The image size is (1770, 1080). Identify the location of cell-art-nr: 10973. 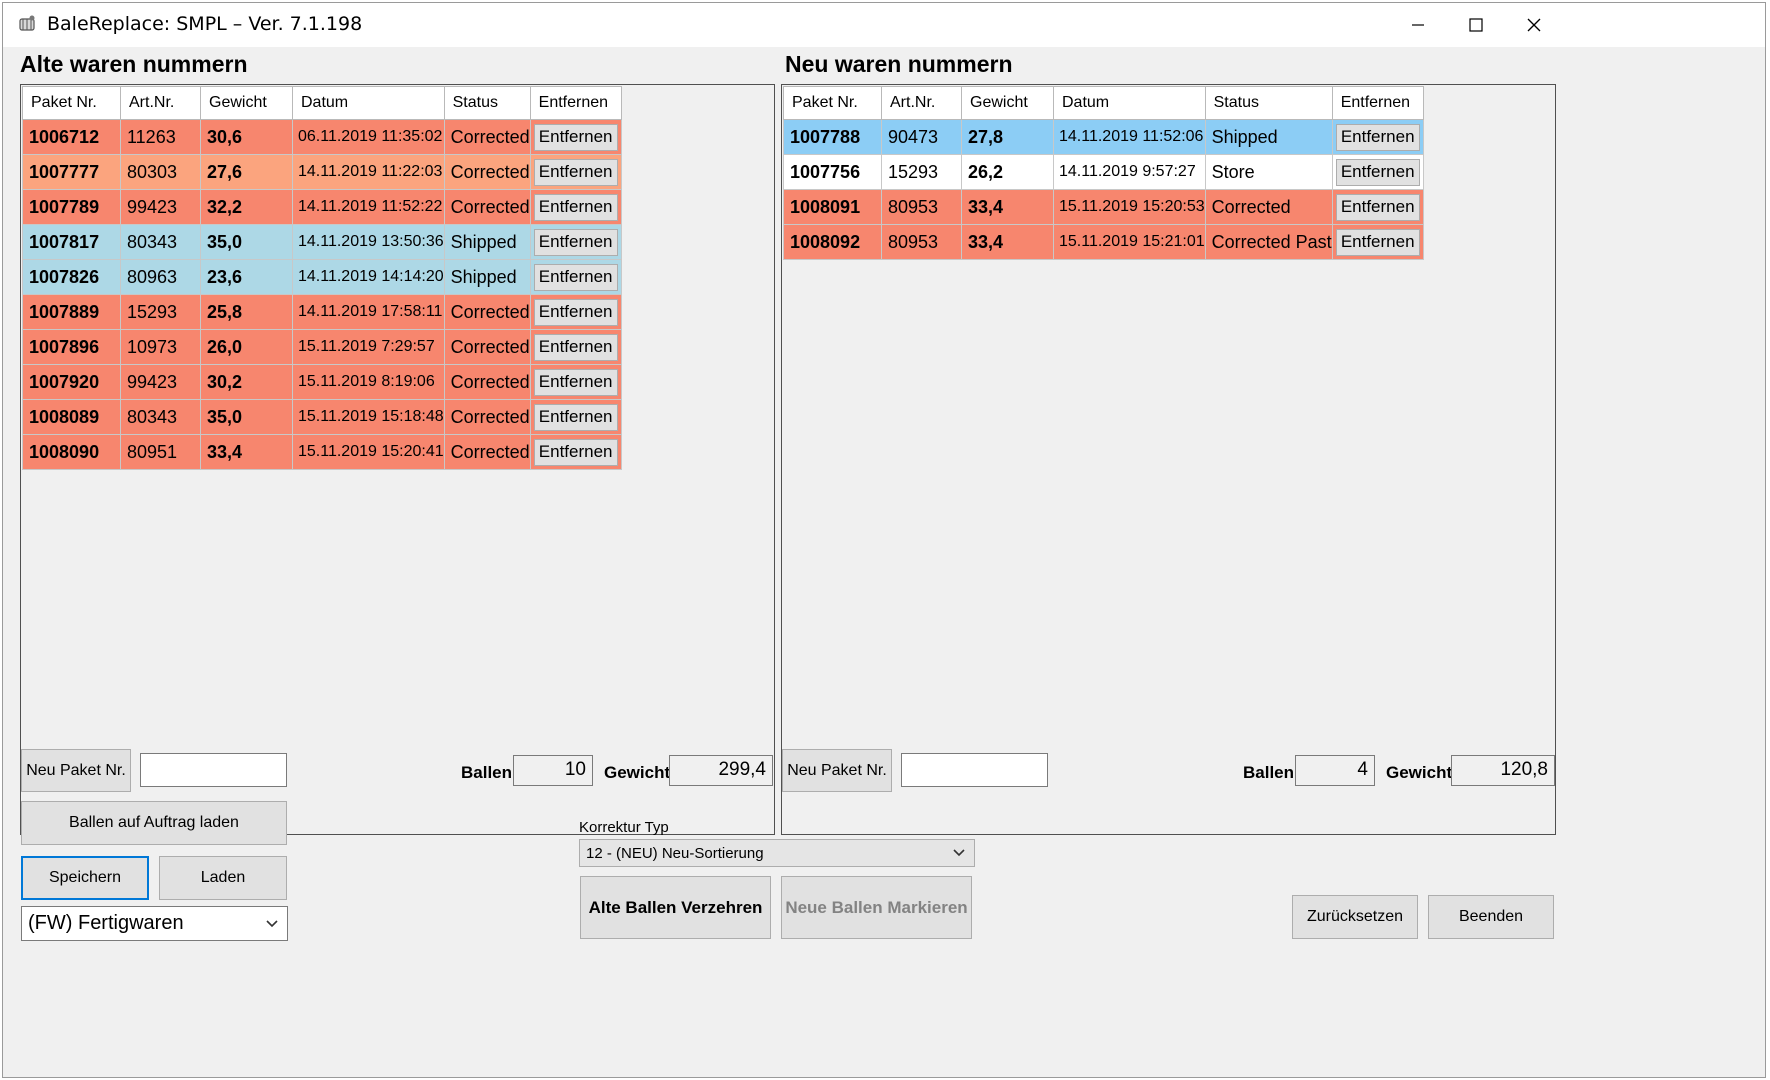
(160, 347).